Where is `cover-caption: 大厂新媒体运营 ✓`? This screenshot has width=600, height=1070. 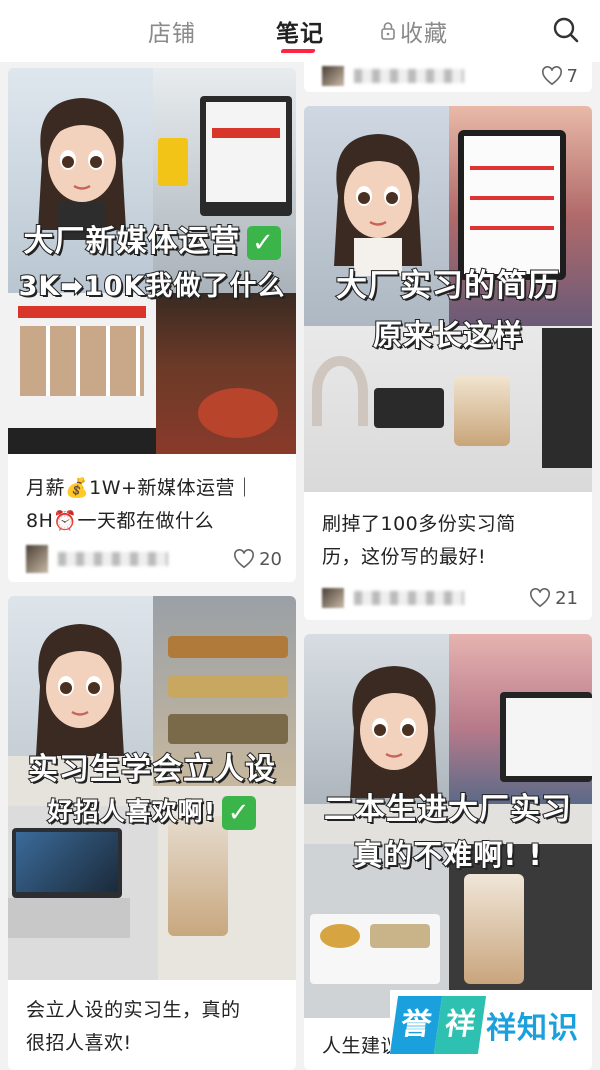 cover-caption: 大厂新媒体运营 ✓ is located at coordinates (152, 238).